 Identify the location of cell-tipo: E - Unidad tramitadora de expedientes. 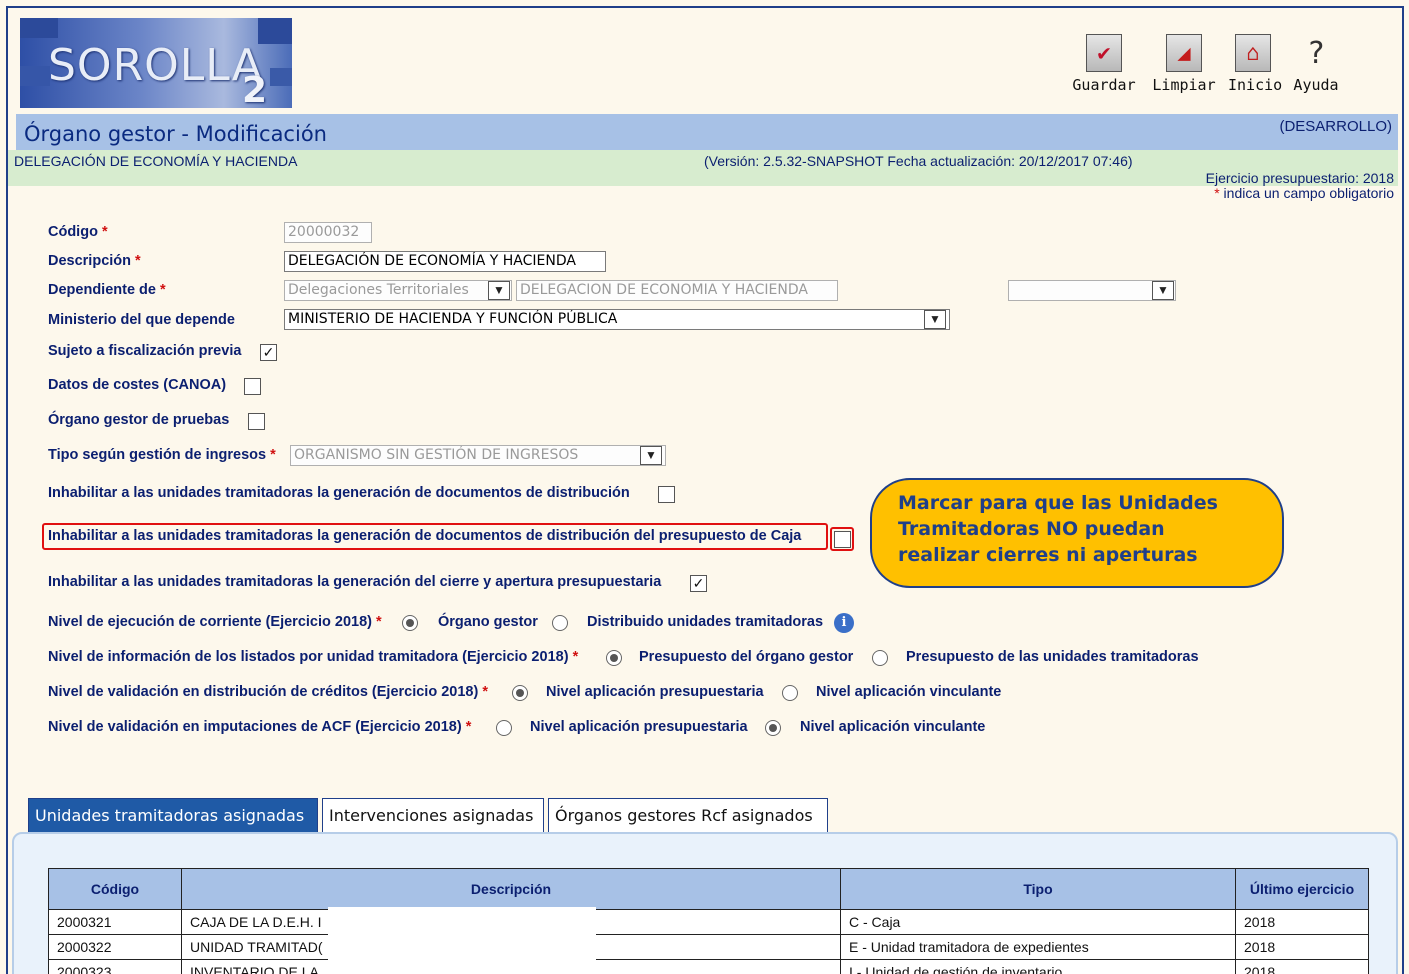
(1038, 947).